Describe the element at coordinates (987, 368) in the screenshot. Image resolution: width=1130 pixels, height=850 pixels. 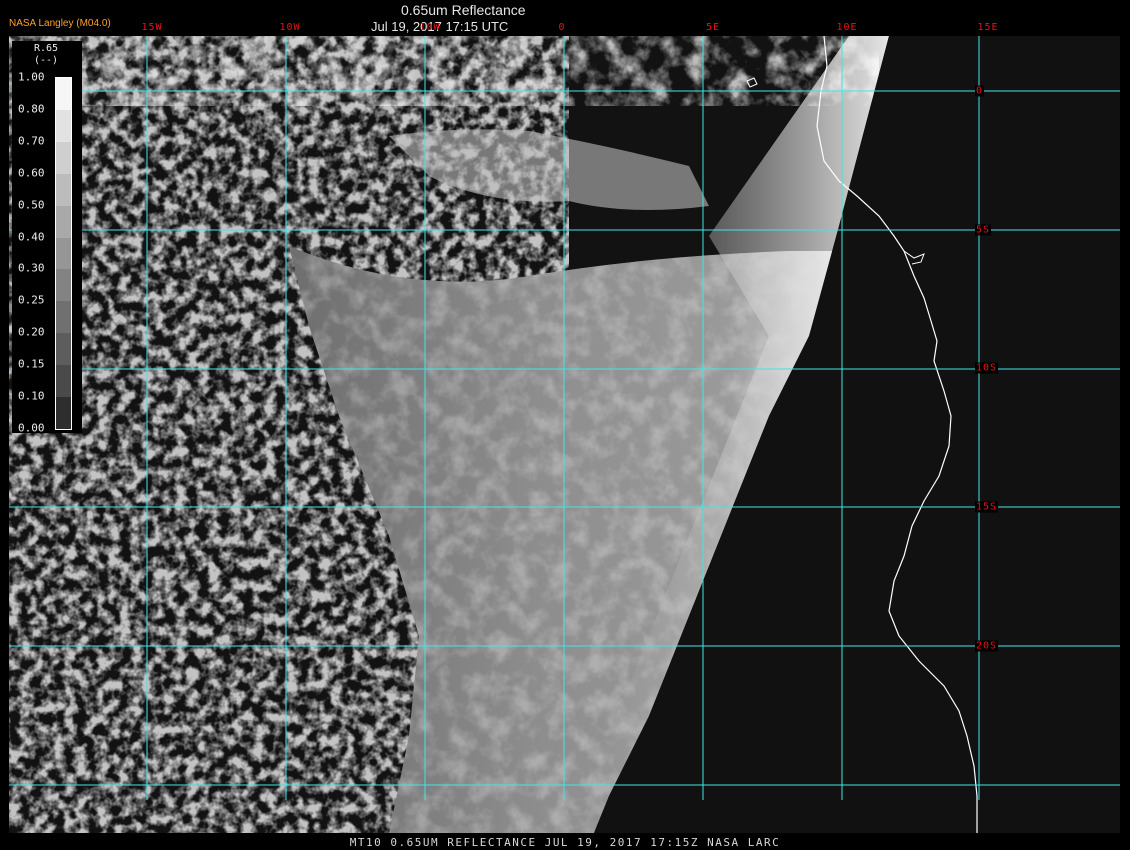
I see `lat-label-10s: 10S` at that location.